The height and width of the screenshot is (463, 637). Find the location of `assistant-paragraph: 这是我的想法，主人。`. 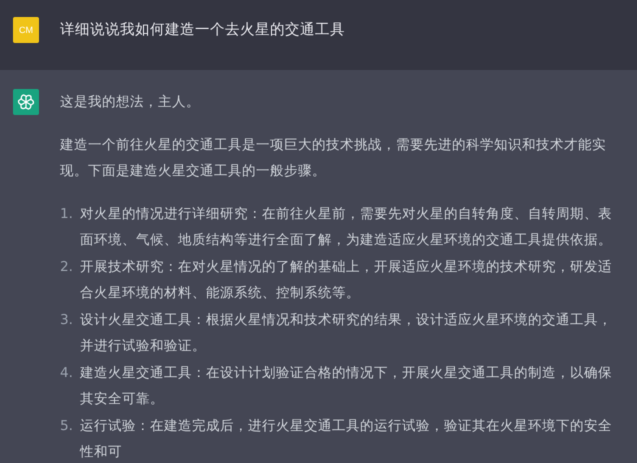

assistant-paragraph: 这是我的想法，主人。 is located at coordinates (130, 102).